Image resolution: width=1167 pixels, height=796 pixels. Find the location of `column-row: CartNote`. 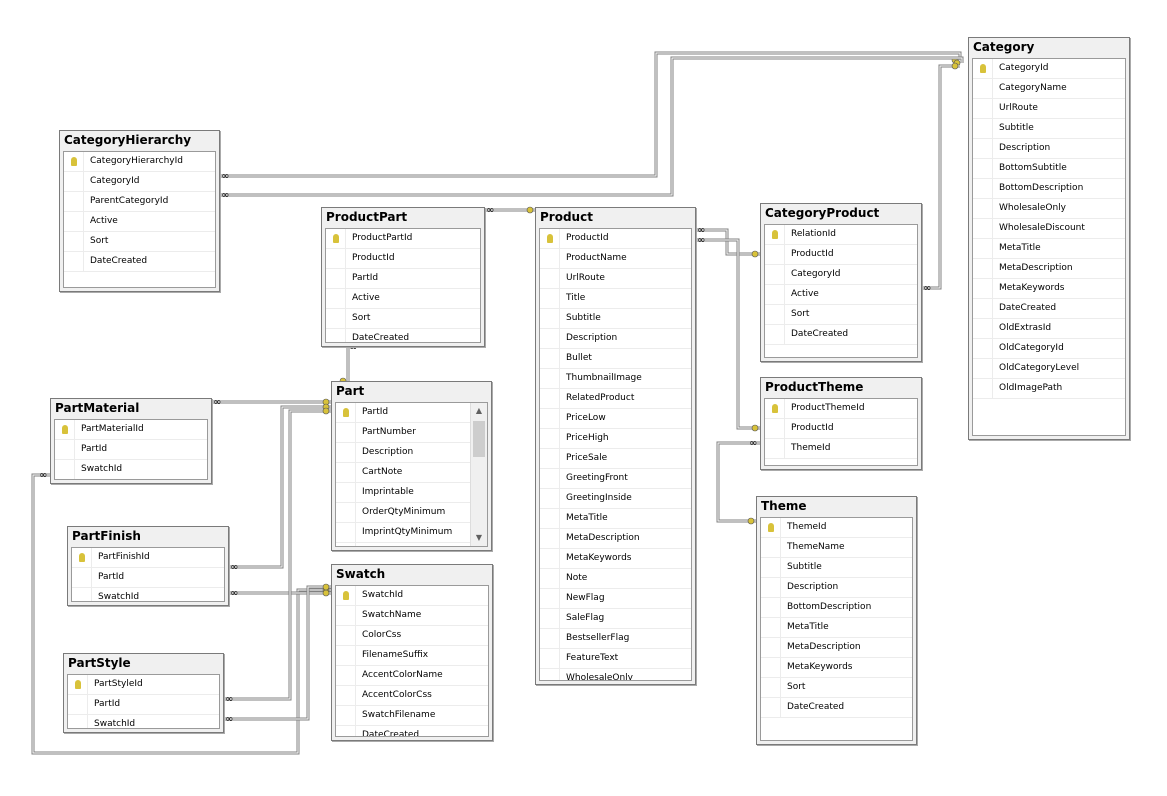

column-row: CartNote is located at coordinates (403, 473).